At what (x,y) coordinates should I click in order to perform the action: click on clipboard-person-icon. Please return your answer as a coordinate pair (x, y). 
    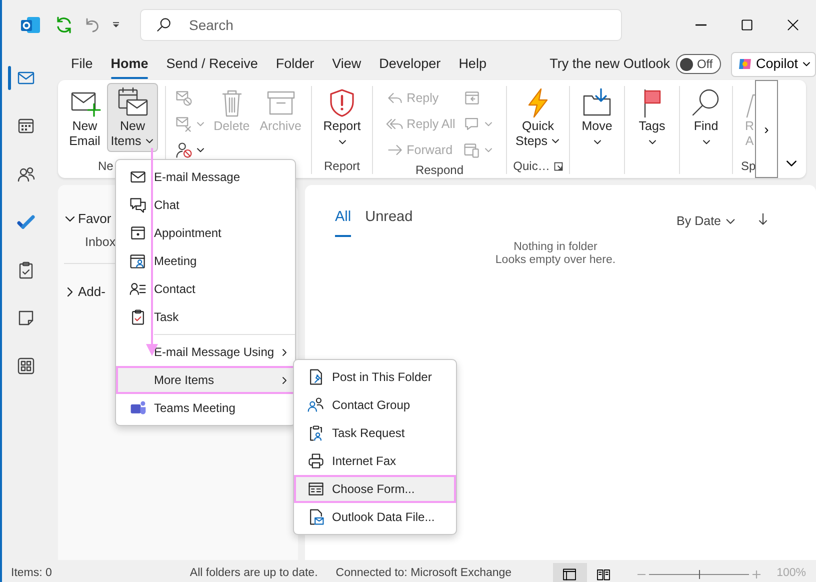
    Looking at the image, I should click on (316, 433).